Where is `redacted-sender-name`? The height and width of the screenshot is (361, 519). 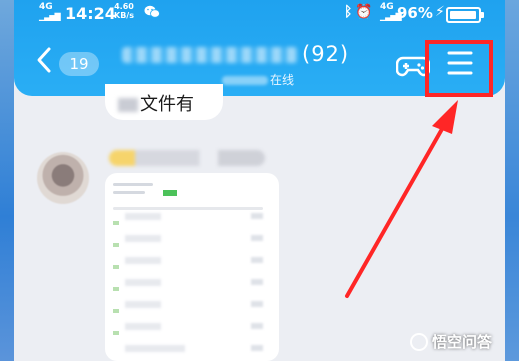 redacted-sender-name is located at coordinates (187, 158).